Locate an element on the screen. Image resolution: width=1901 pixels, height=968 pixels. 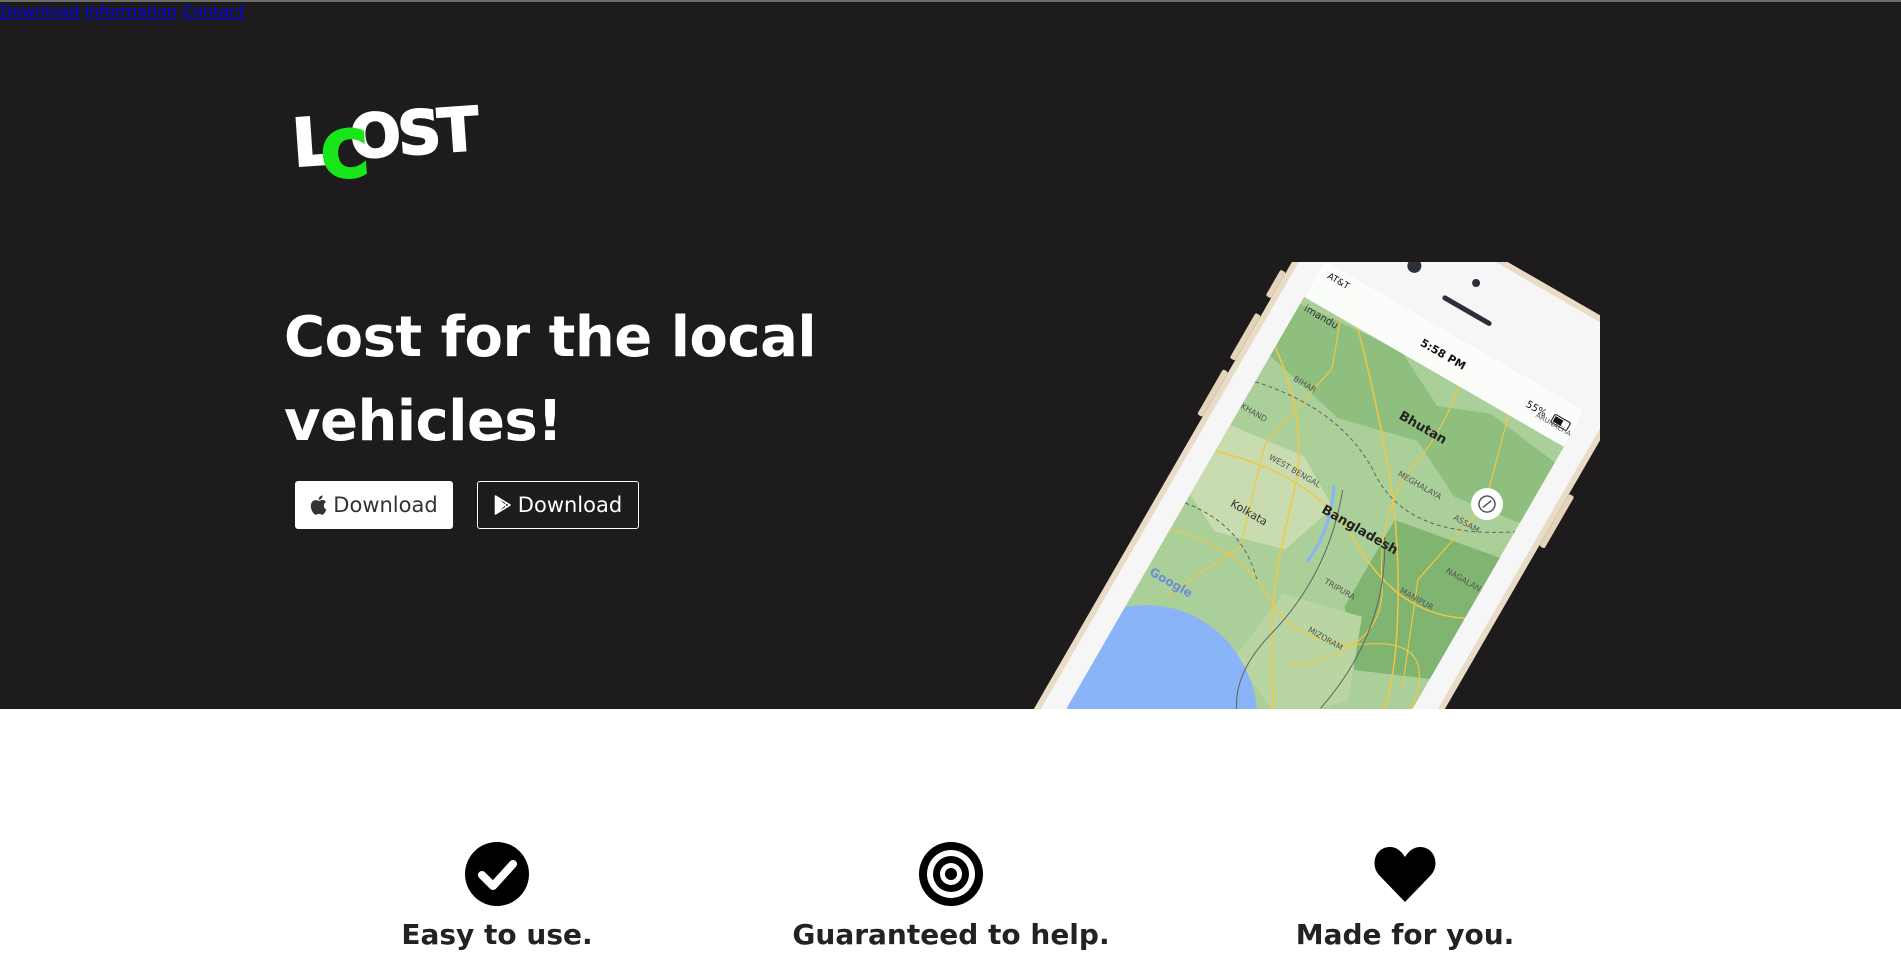
feature-guaranteed: Guaranteed to help. is located at coordinates (951, 896).